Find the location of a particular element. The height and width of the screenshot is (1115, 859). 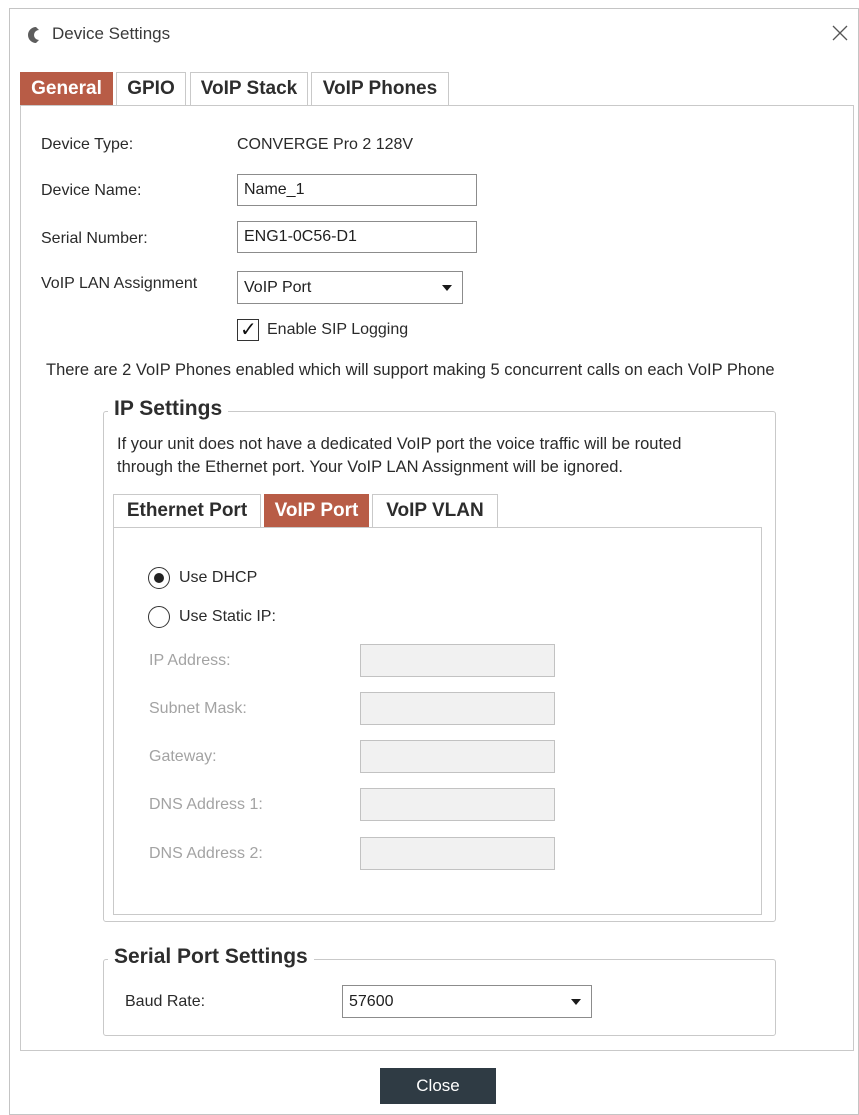

ip-address-field is located at coordinates (457, 660).